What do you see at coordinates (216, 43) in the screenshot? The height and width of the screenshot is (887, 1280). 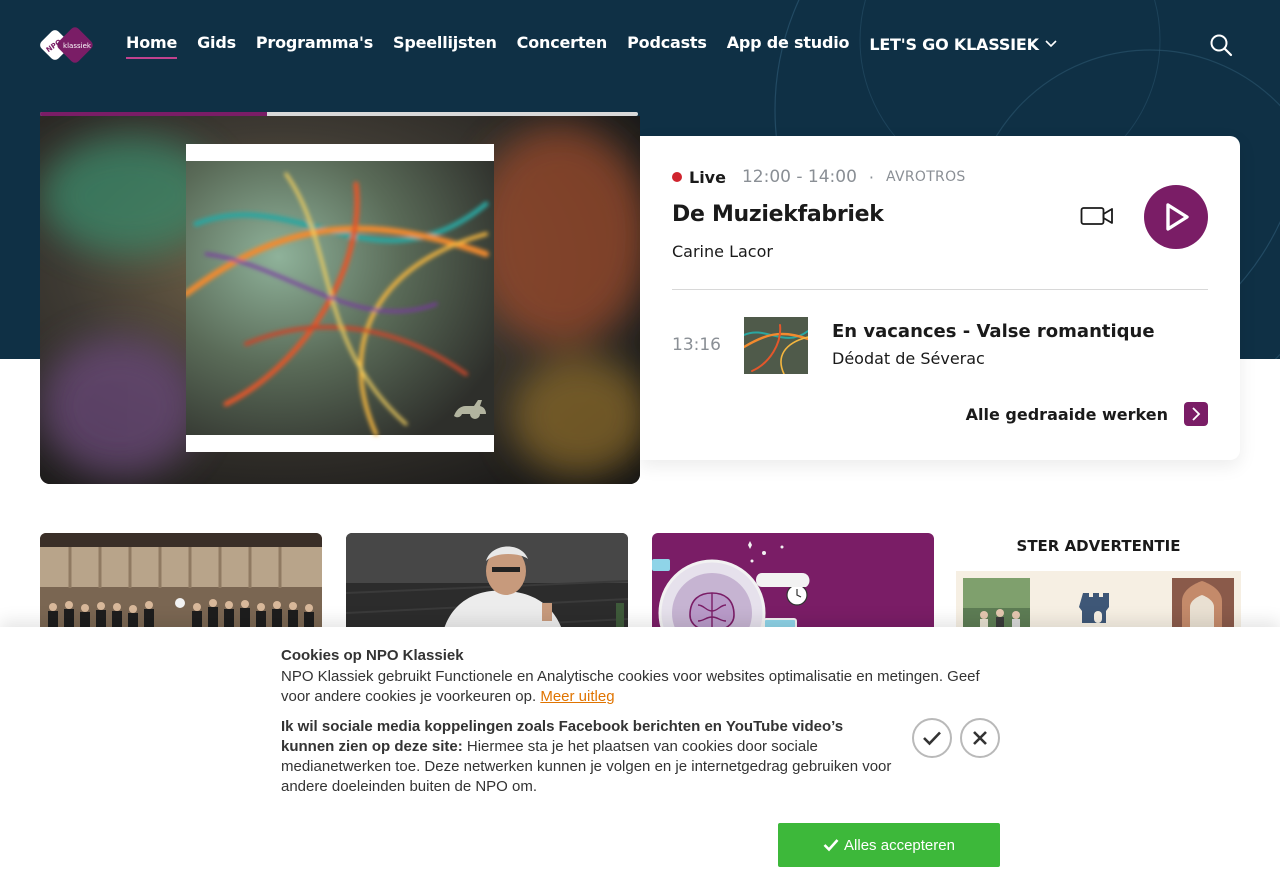 I see `nav-item-gids: Gids` at bounding box center [216, 43].